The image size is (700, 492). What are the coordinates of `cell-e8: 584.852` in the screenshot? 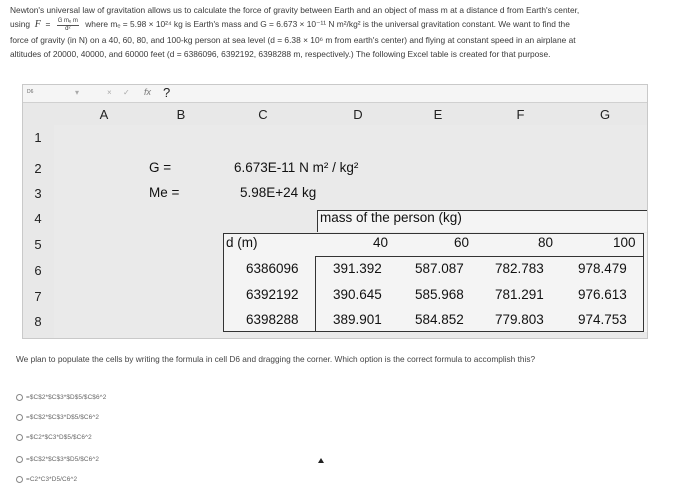 It's located at (439, 319).